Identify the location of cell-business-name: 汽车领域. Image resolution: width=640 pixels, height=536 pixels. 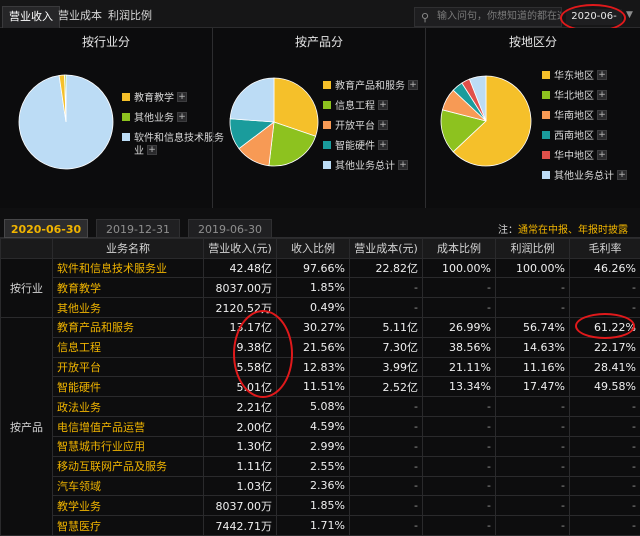
(128, 486).